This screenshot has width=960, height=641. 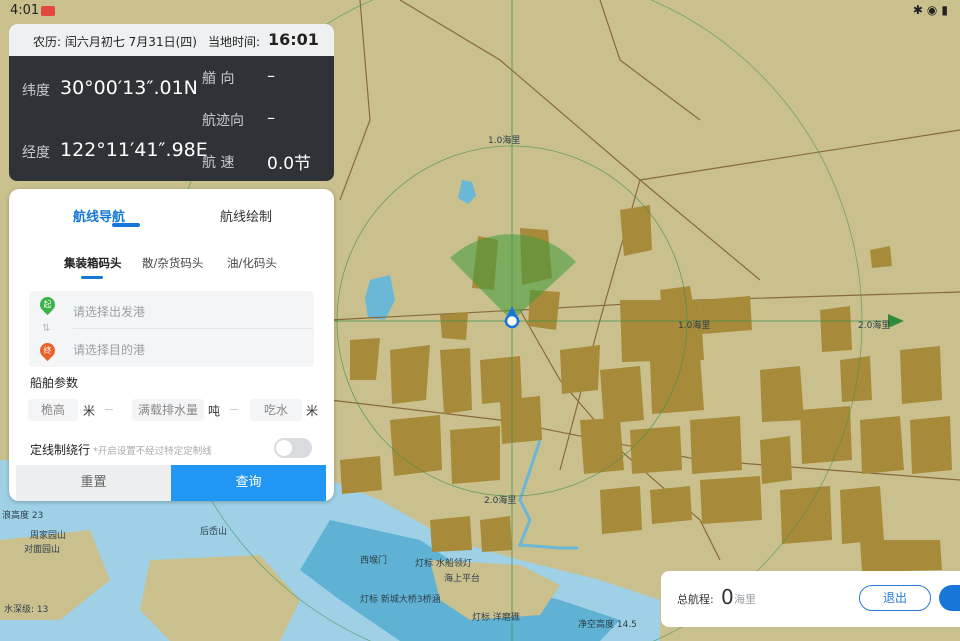 I want to click on track-label: 航迹向, so click(x=223, y=121).